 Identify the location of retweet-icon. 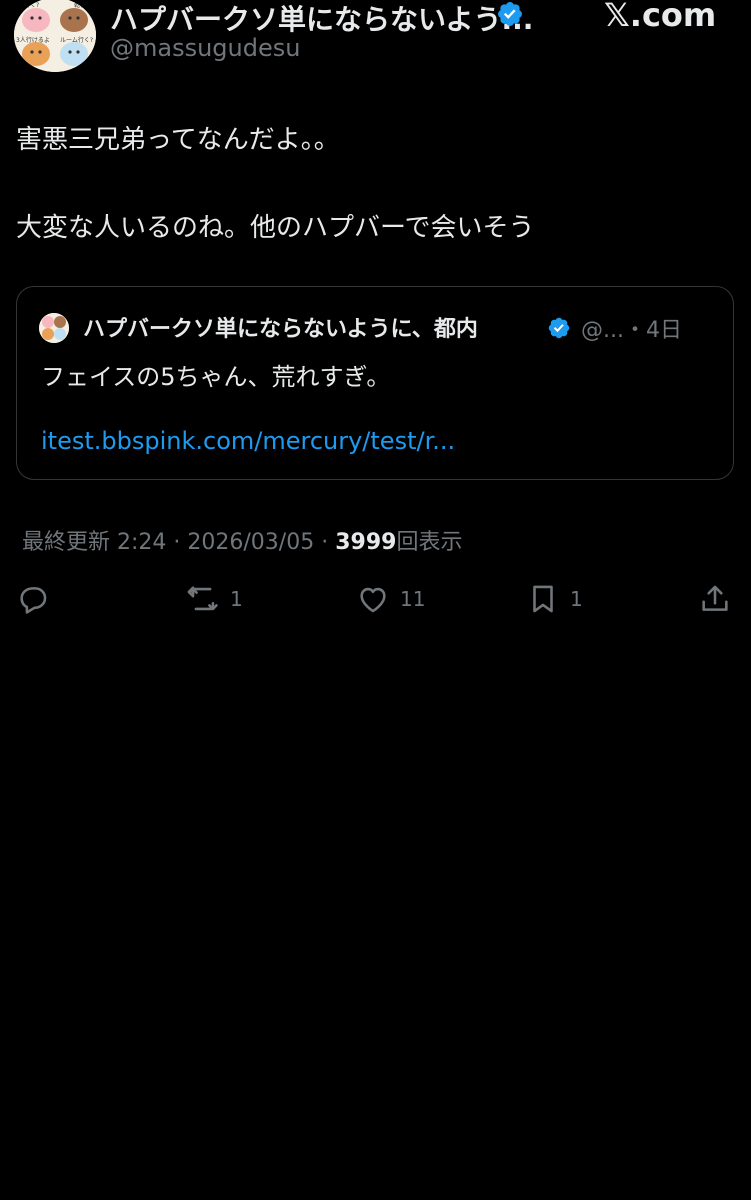
(202, 598).